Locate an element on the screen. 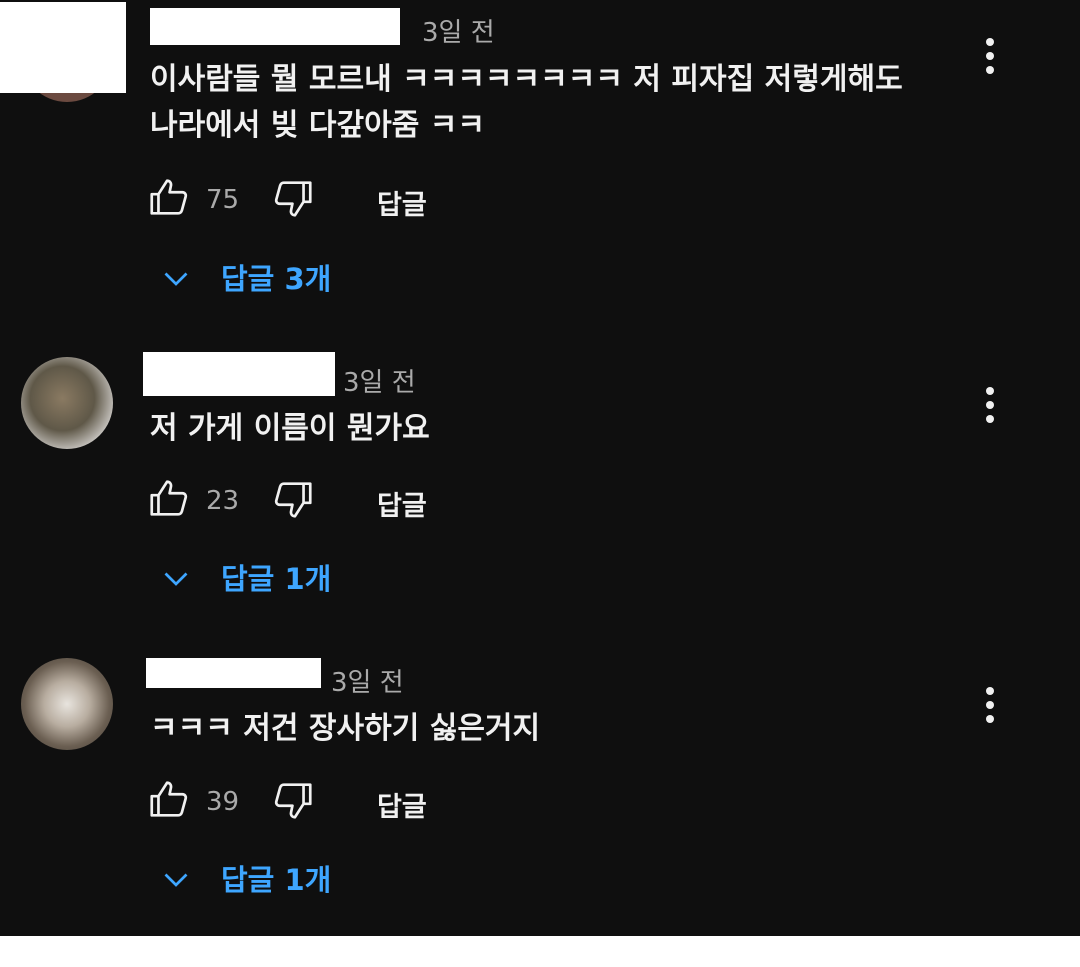 The image size is (1080, 967). comment-text: ㅋㅋㅋ 저건 장사하기 싫은거지 is located at coordinates (345, 728).